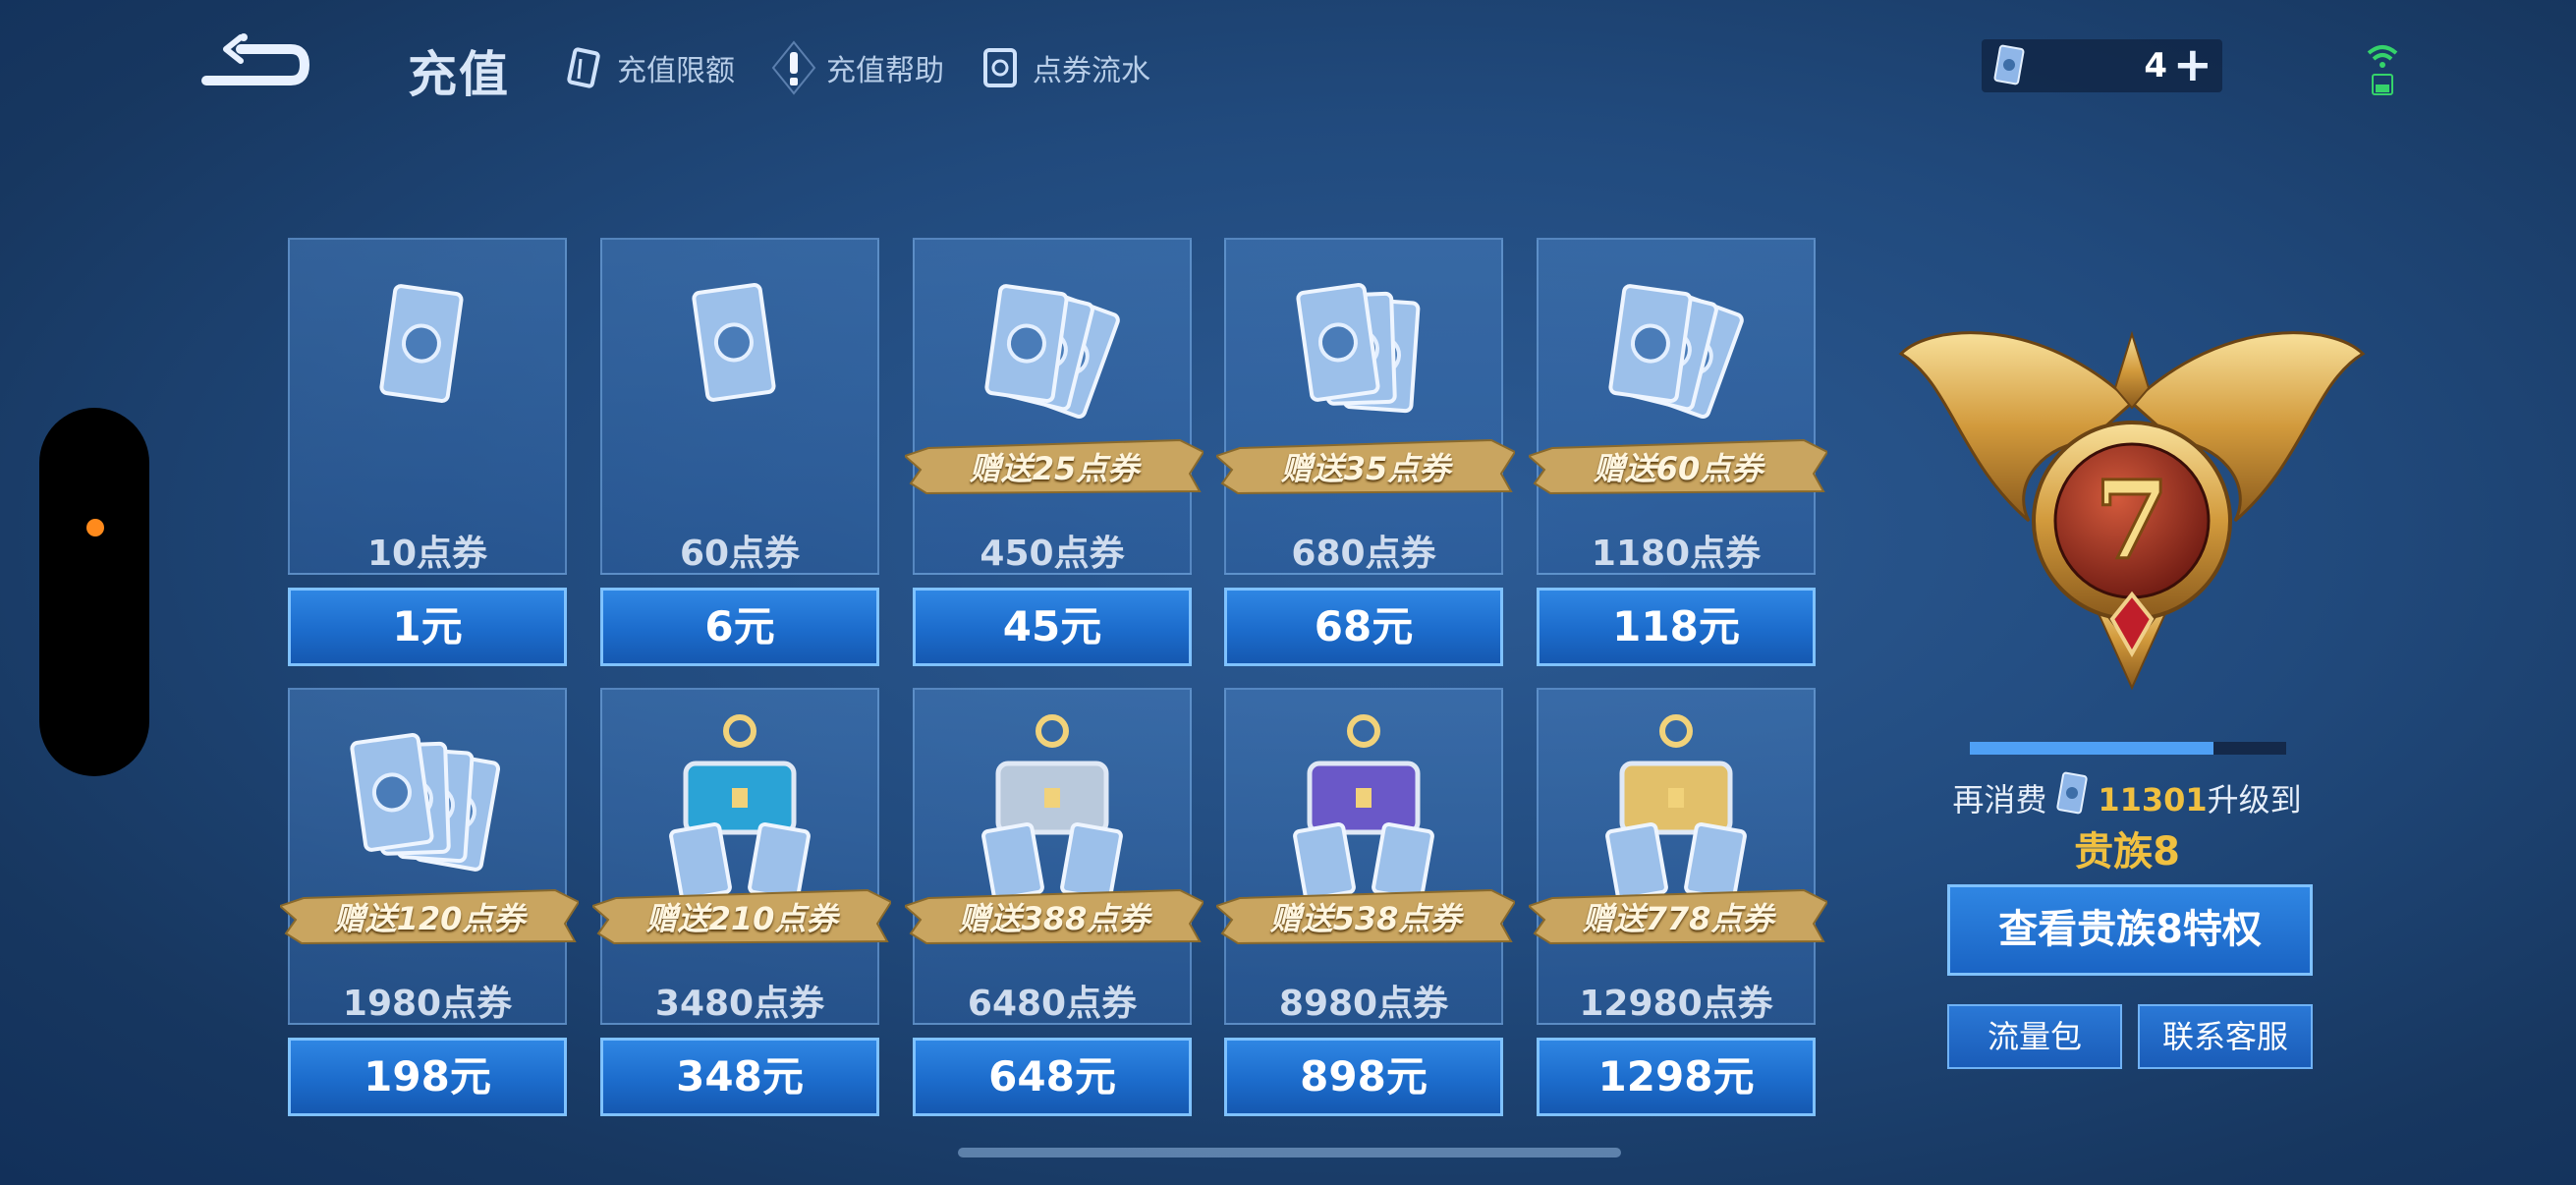  What do you see at coordinates (1054, 857) in the screenshot?
I see `recharge-item-card: 赠送388点券 6480点券` at bounding box center [1054, 857].